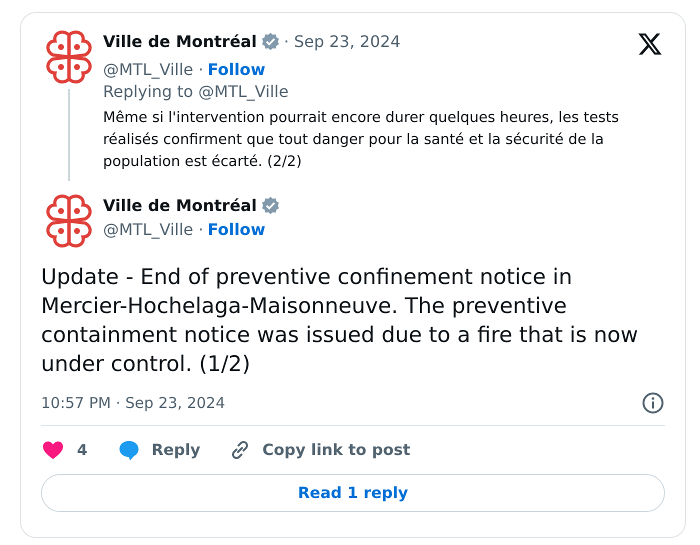 Image resolution: width=700 pixels, height=545 pixels. Describe the element at coordinates (129, 450) in the screenshot. I see `speech-bubble-icon` at that location.